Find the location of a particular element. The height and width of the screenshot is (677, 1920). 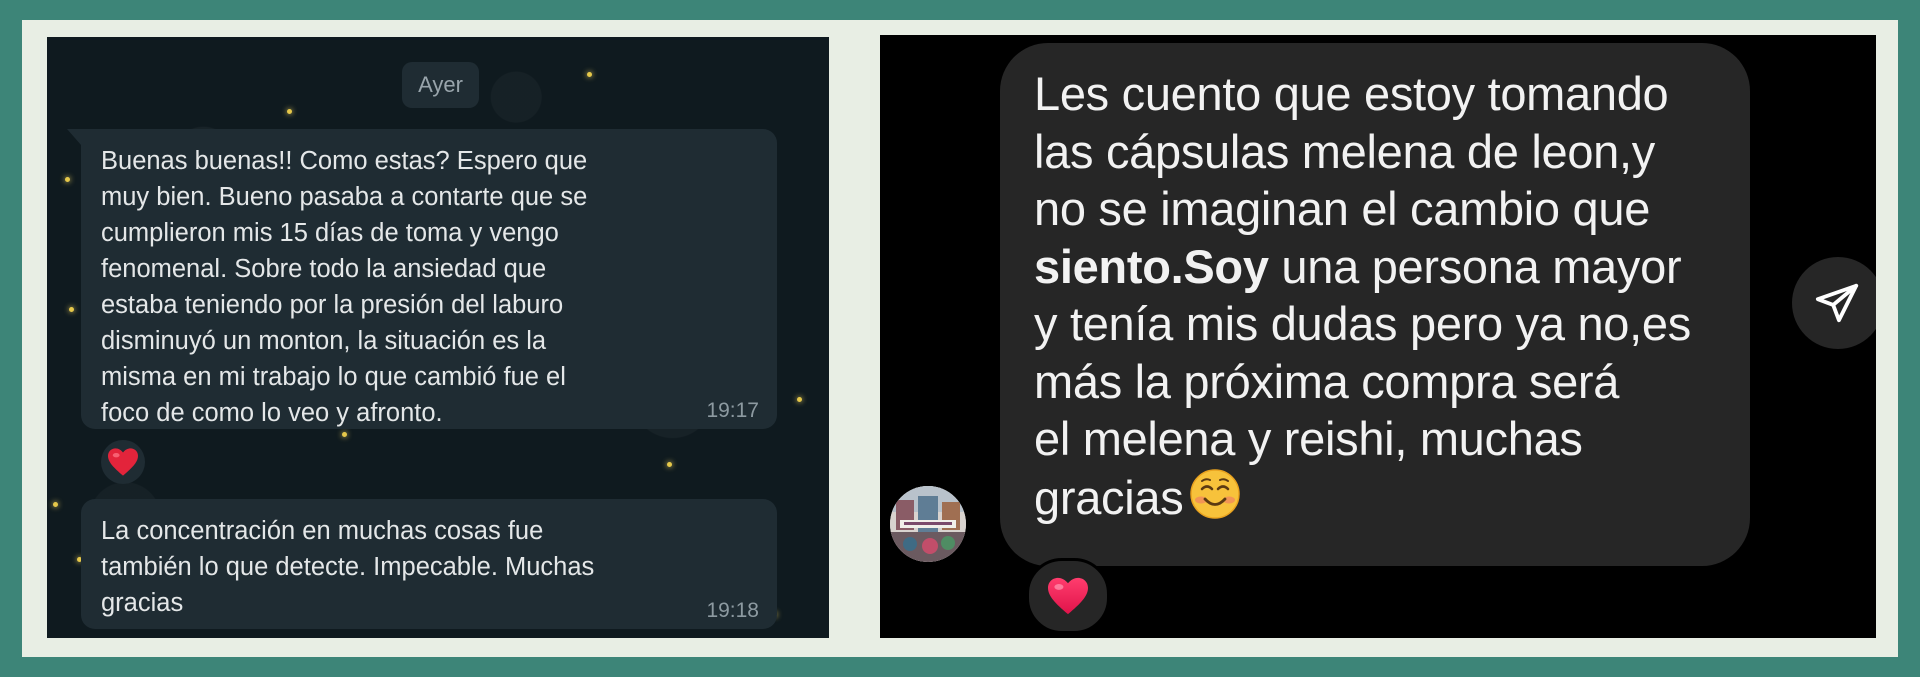

avatar-image is located at coordinates (928, 524).